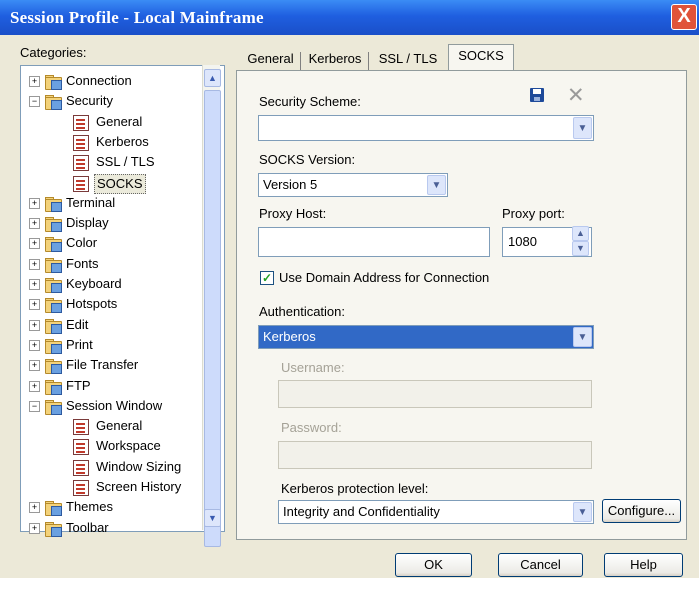  What do you see at coordinates (300, 61) in the screenshot?
I see `tab-separator` at bounding box center [300, 61].